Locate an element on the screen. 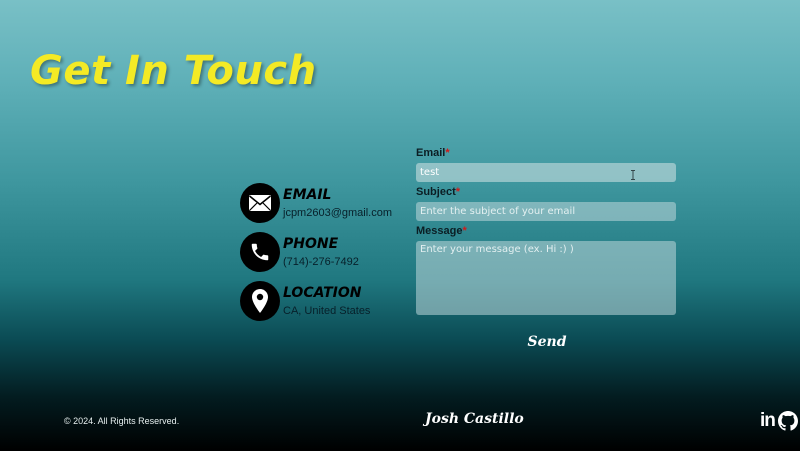  footer-name: Josh Castillo is located at coordinates (474, 419).